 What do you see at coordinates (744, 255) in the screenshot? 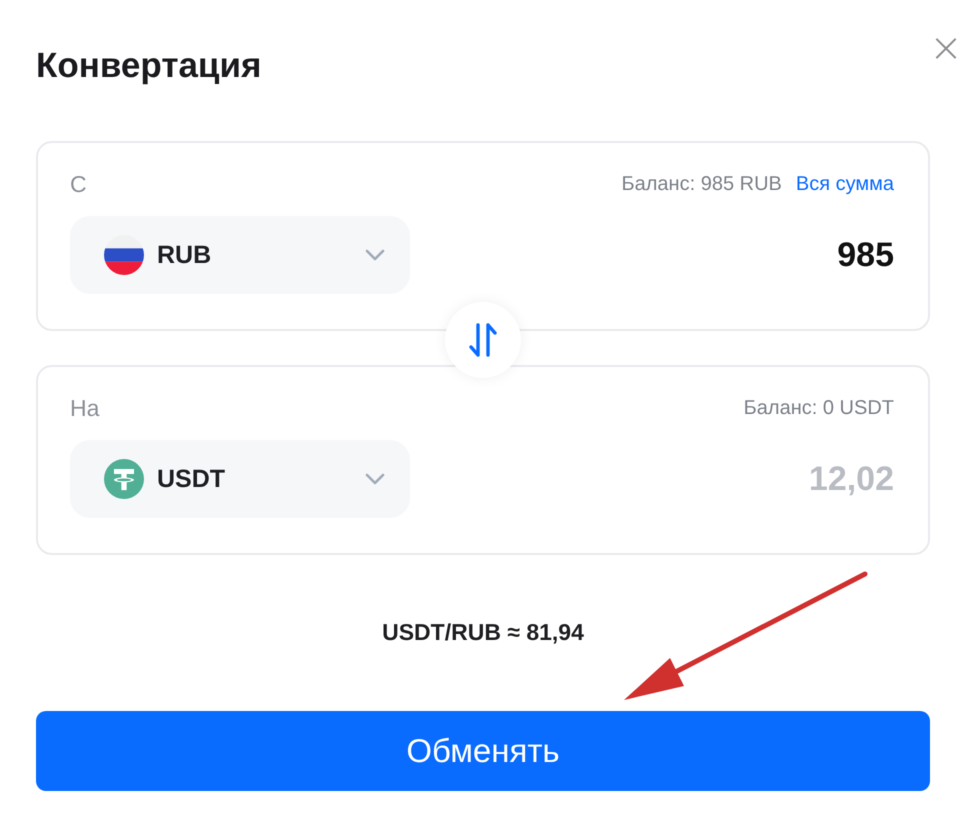
I see `amount-field: 985` at bounding box center [744, 255].